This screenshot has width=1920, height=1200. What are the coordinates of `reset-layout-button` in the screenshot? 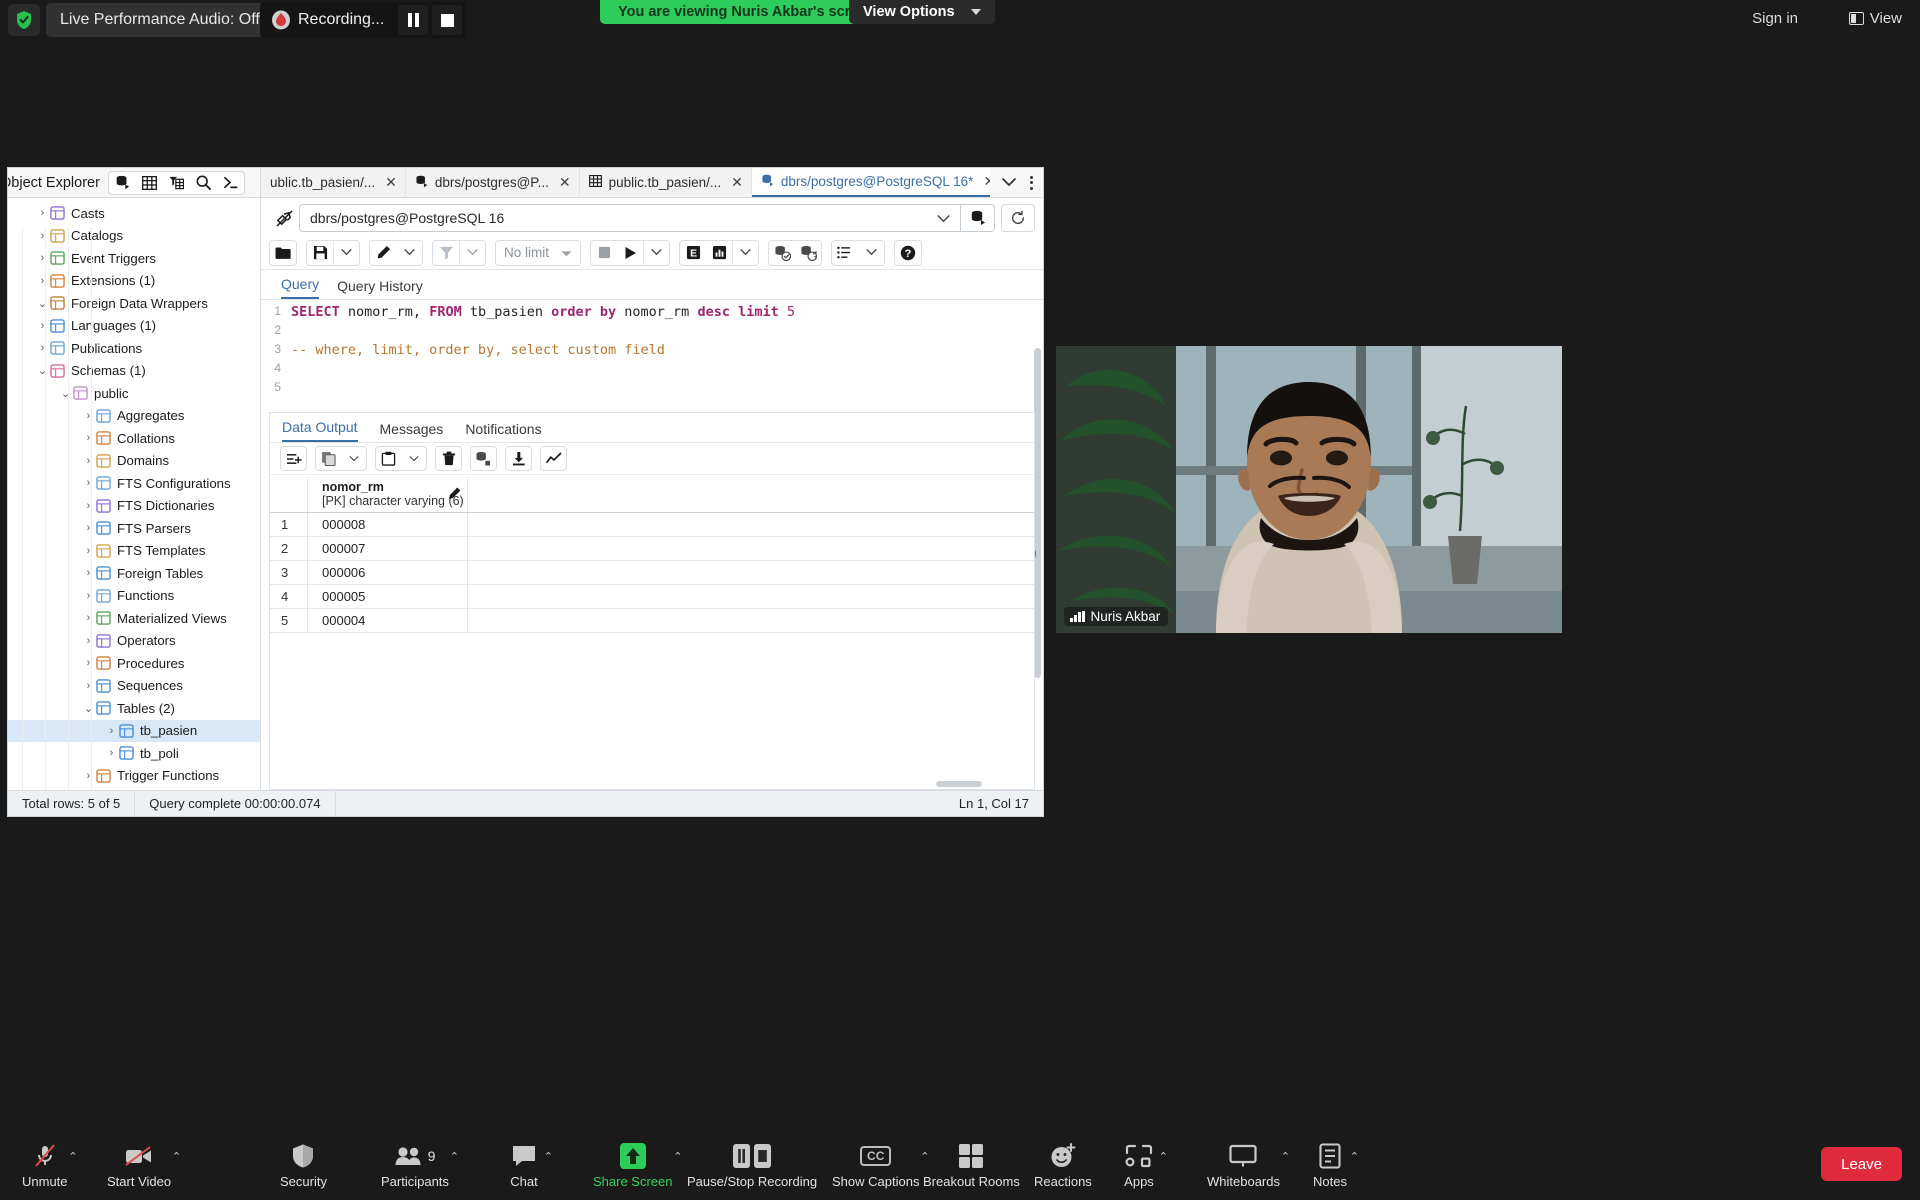 It's located at (1018, 218).